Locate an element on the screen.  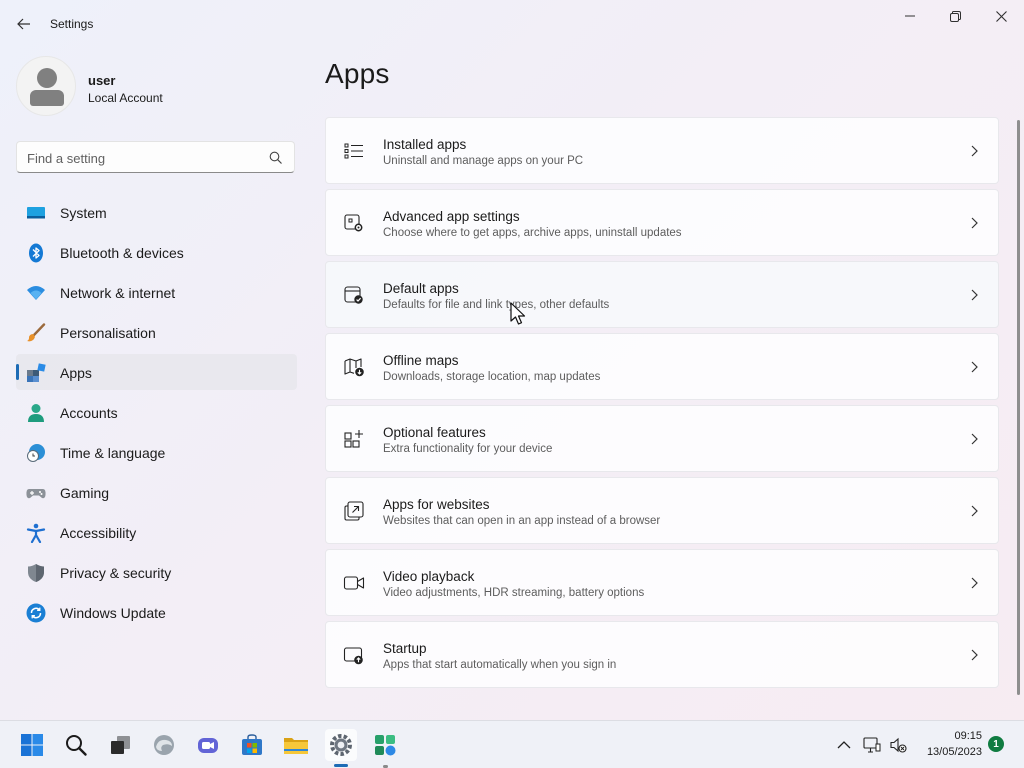
sidebar-item-accessibility: Accessibility is located at coordinates (156, 532).